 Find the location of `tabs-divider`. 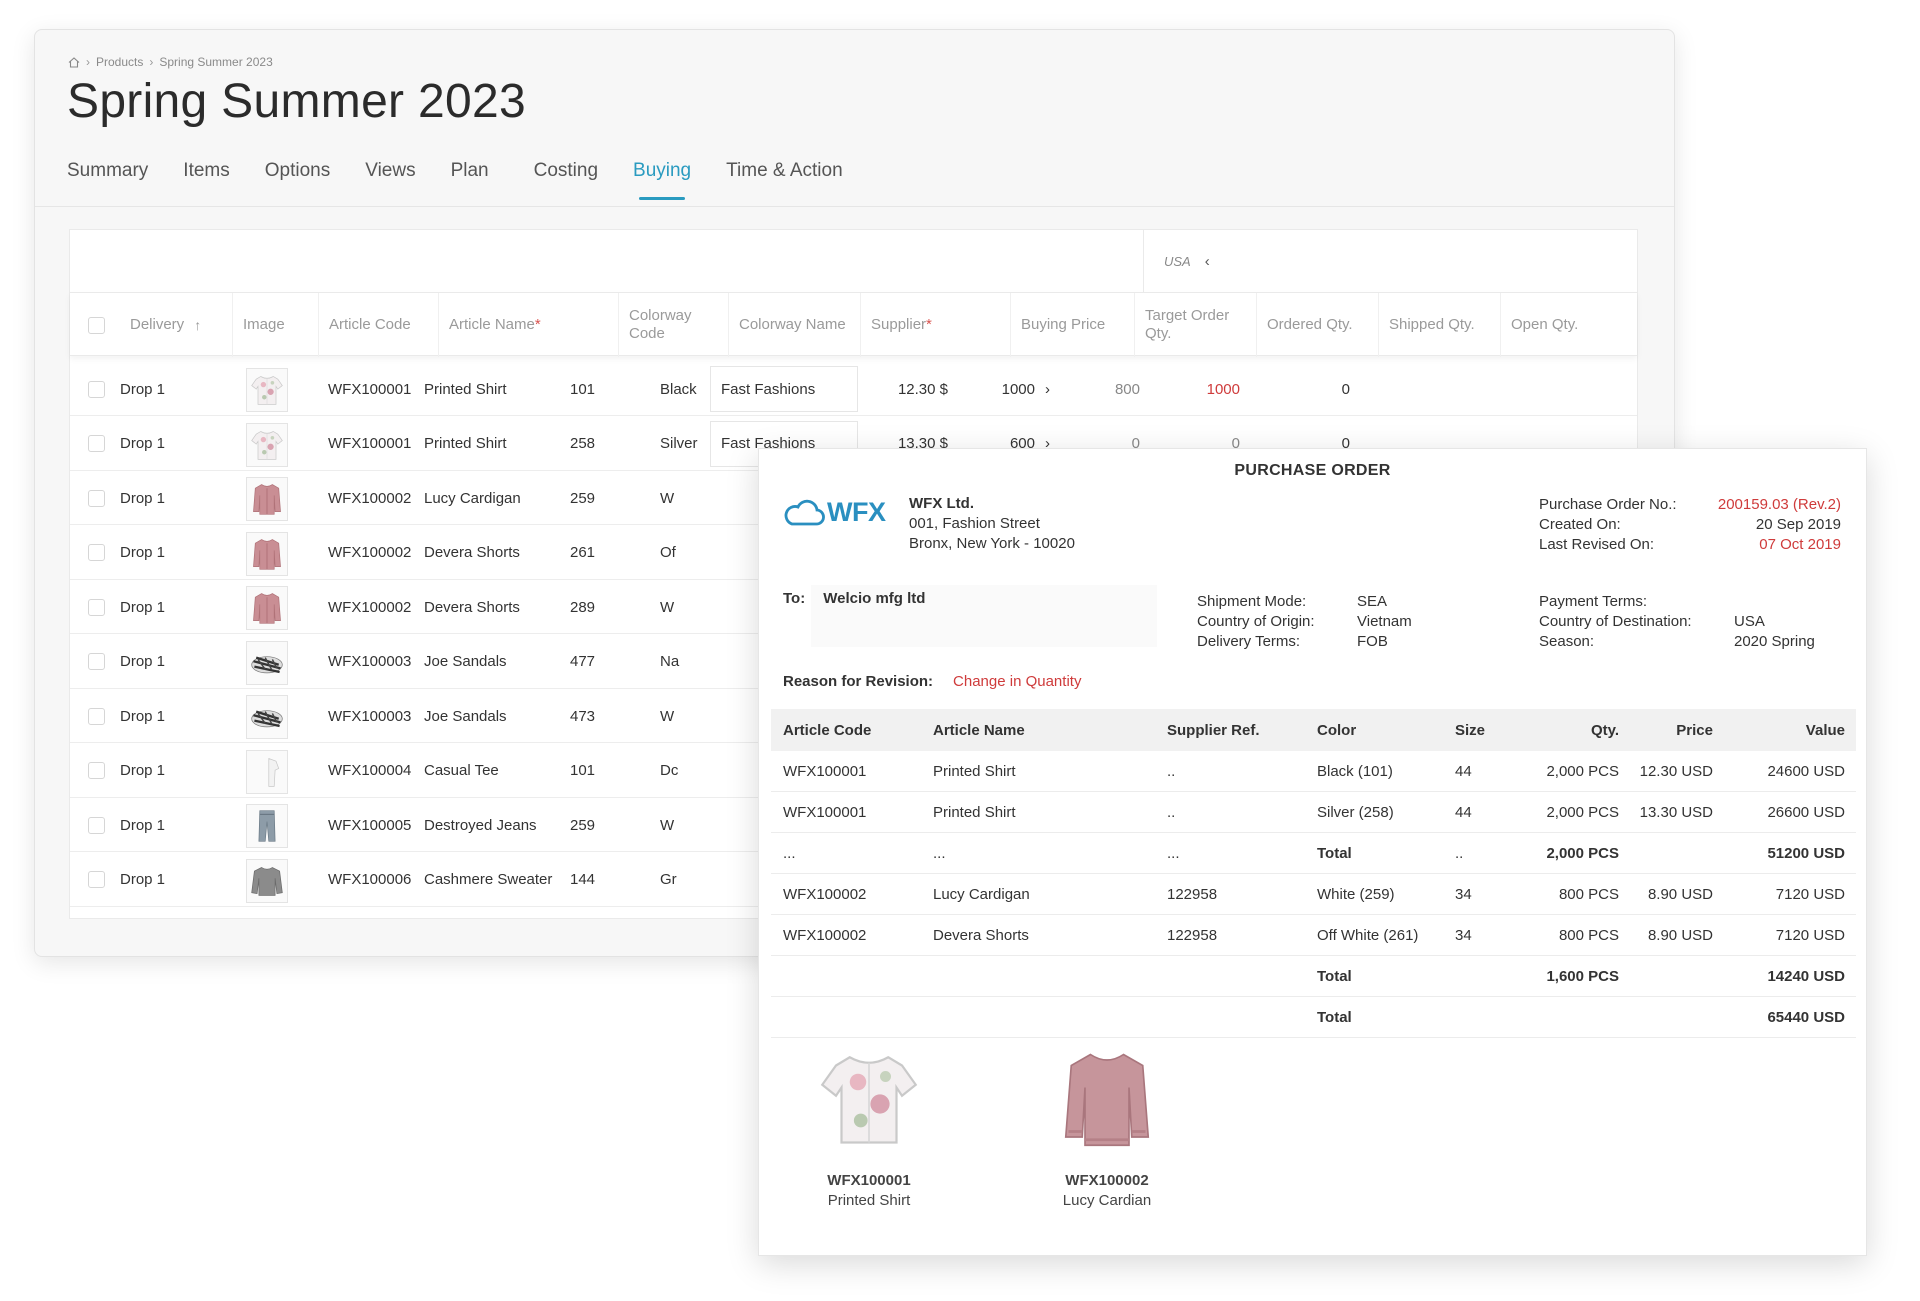

tabs-divider is located at coordinates (854, 206).